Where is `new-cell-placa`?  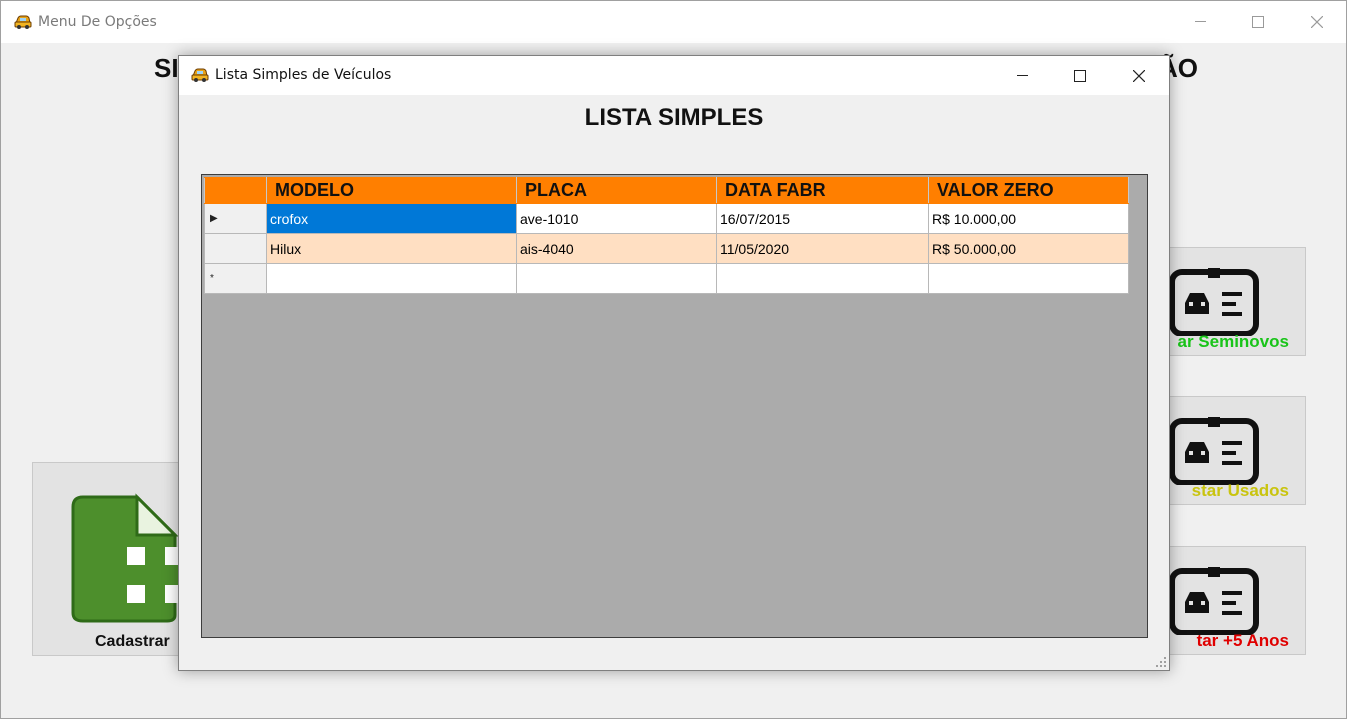
new-cell-placa is located at coordinates (616, 278).